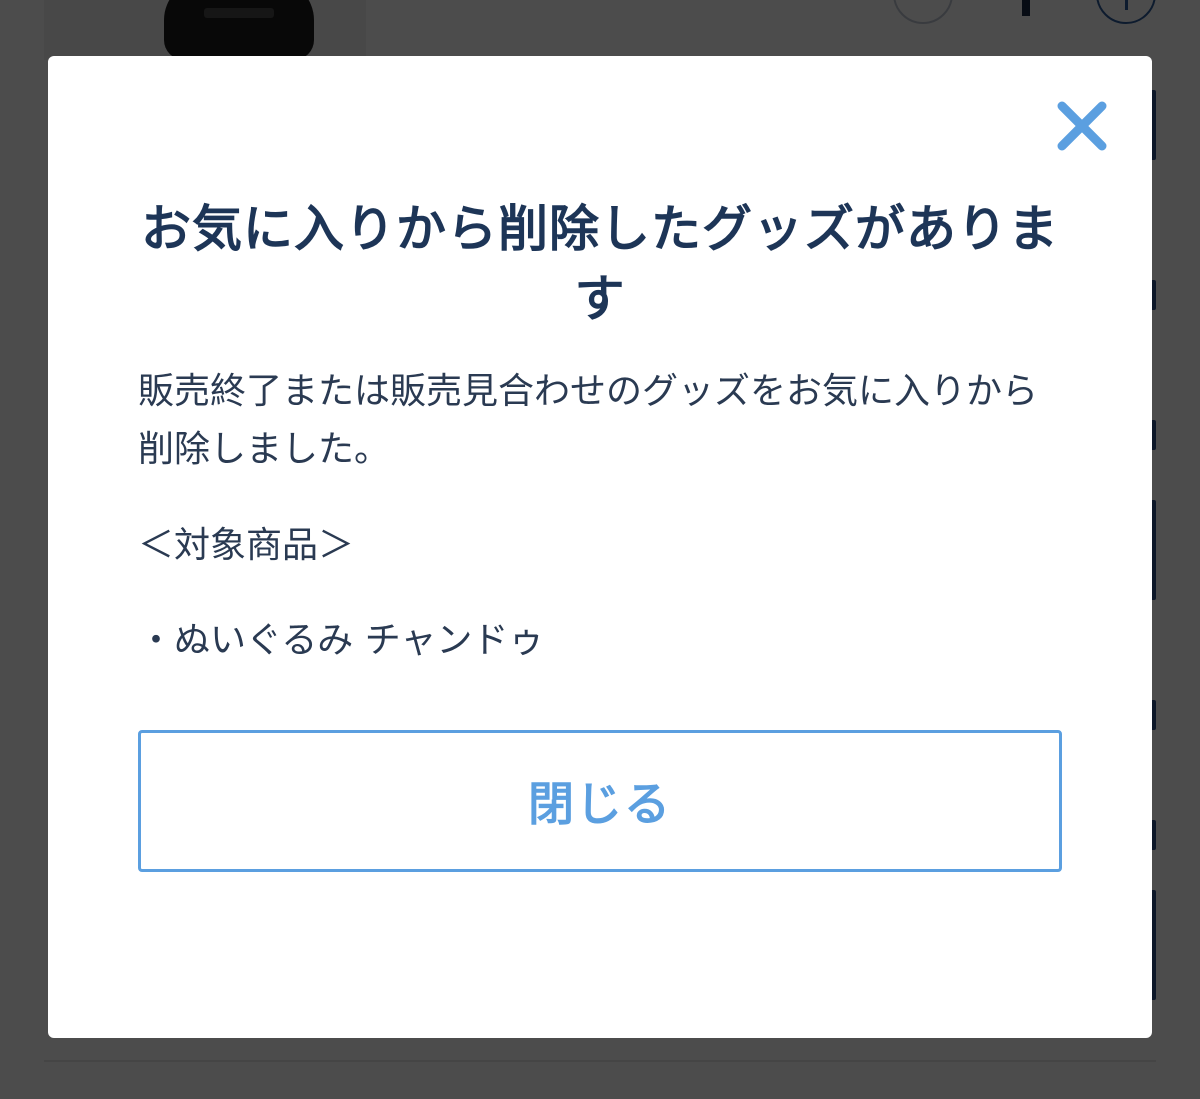 This screenshot has height=1099, width=1200. What do you see at coordinates (341, 640) in the screenshot?
I see `target-product-item: ・ぬいぐるみ チャンドゥ` at bounding box center [341, 640].